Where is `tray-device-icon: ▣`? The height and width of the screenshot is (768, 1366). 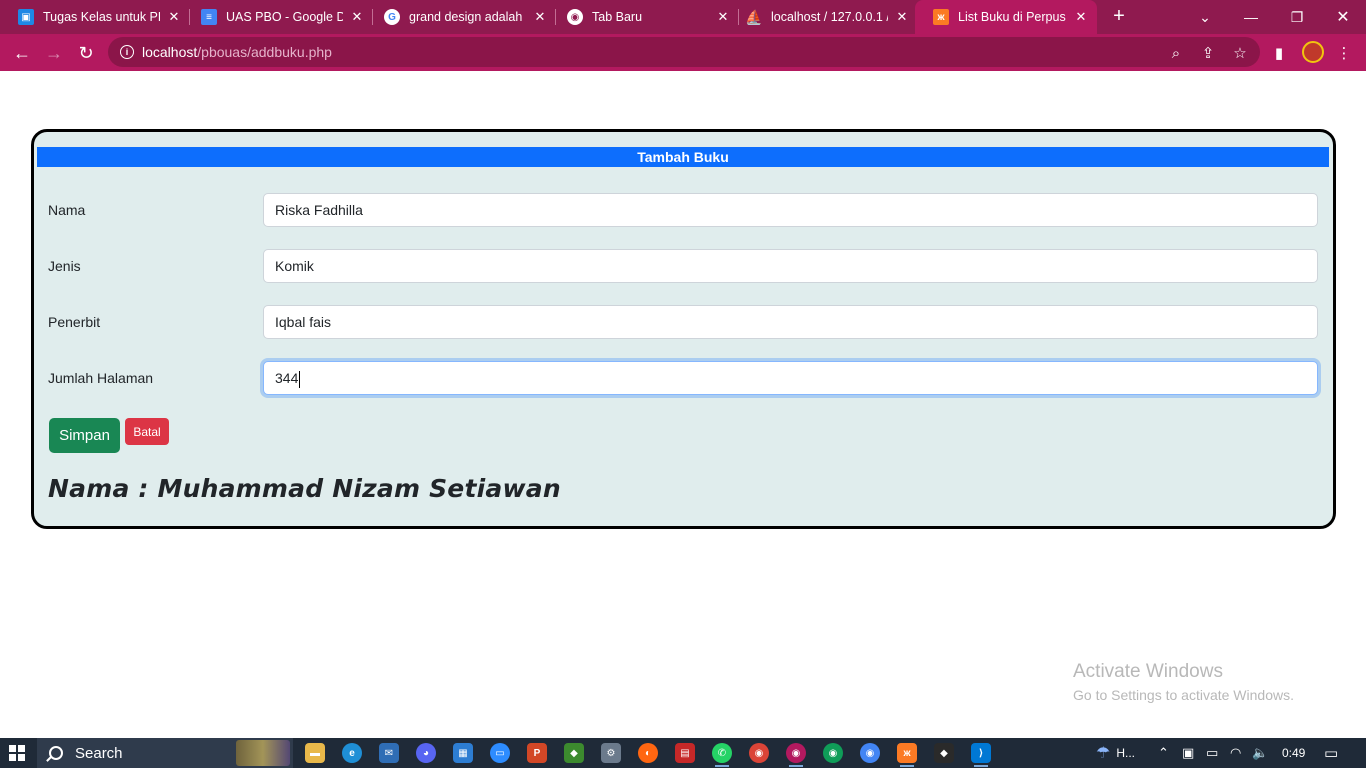 tray-device-icon: ▣ is located at coordinates (1188, 753).